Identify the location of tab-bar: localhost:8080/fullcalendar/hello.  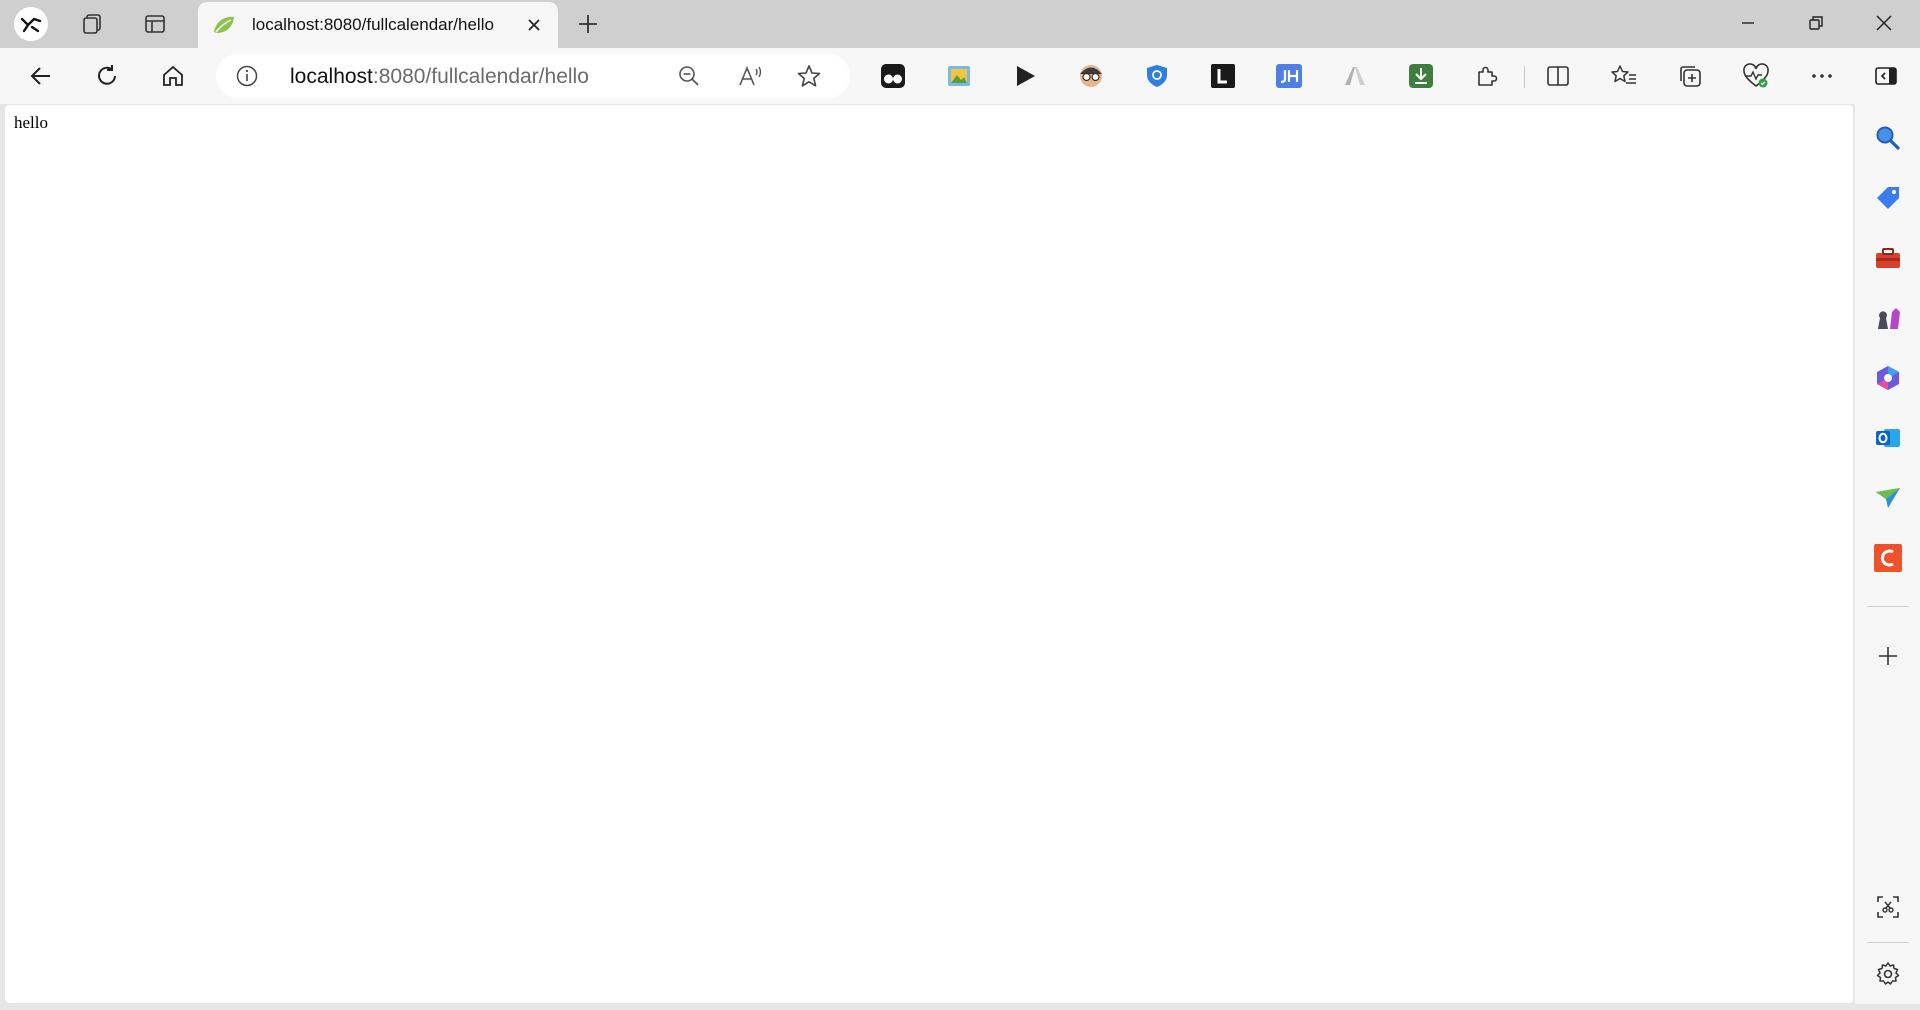
(960, 24).